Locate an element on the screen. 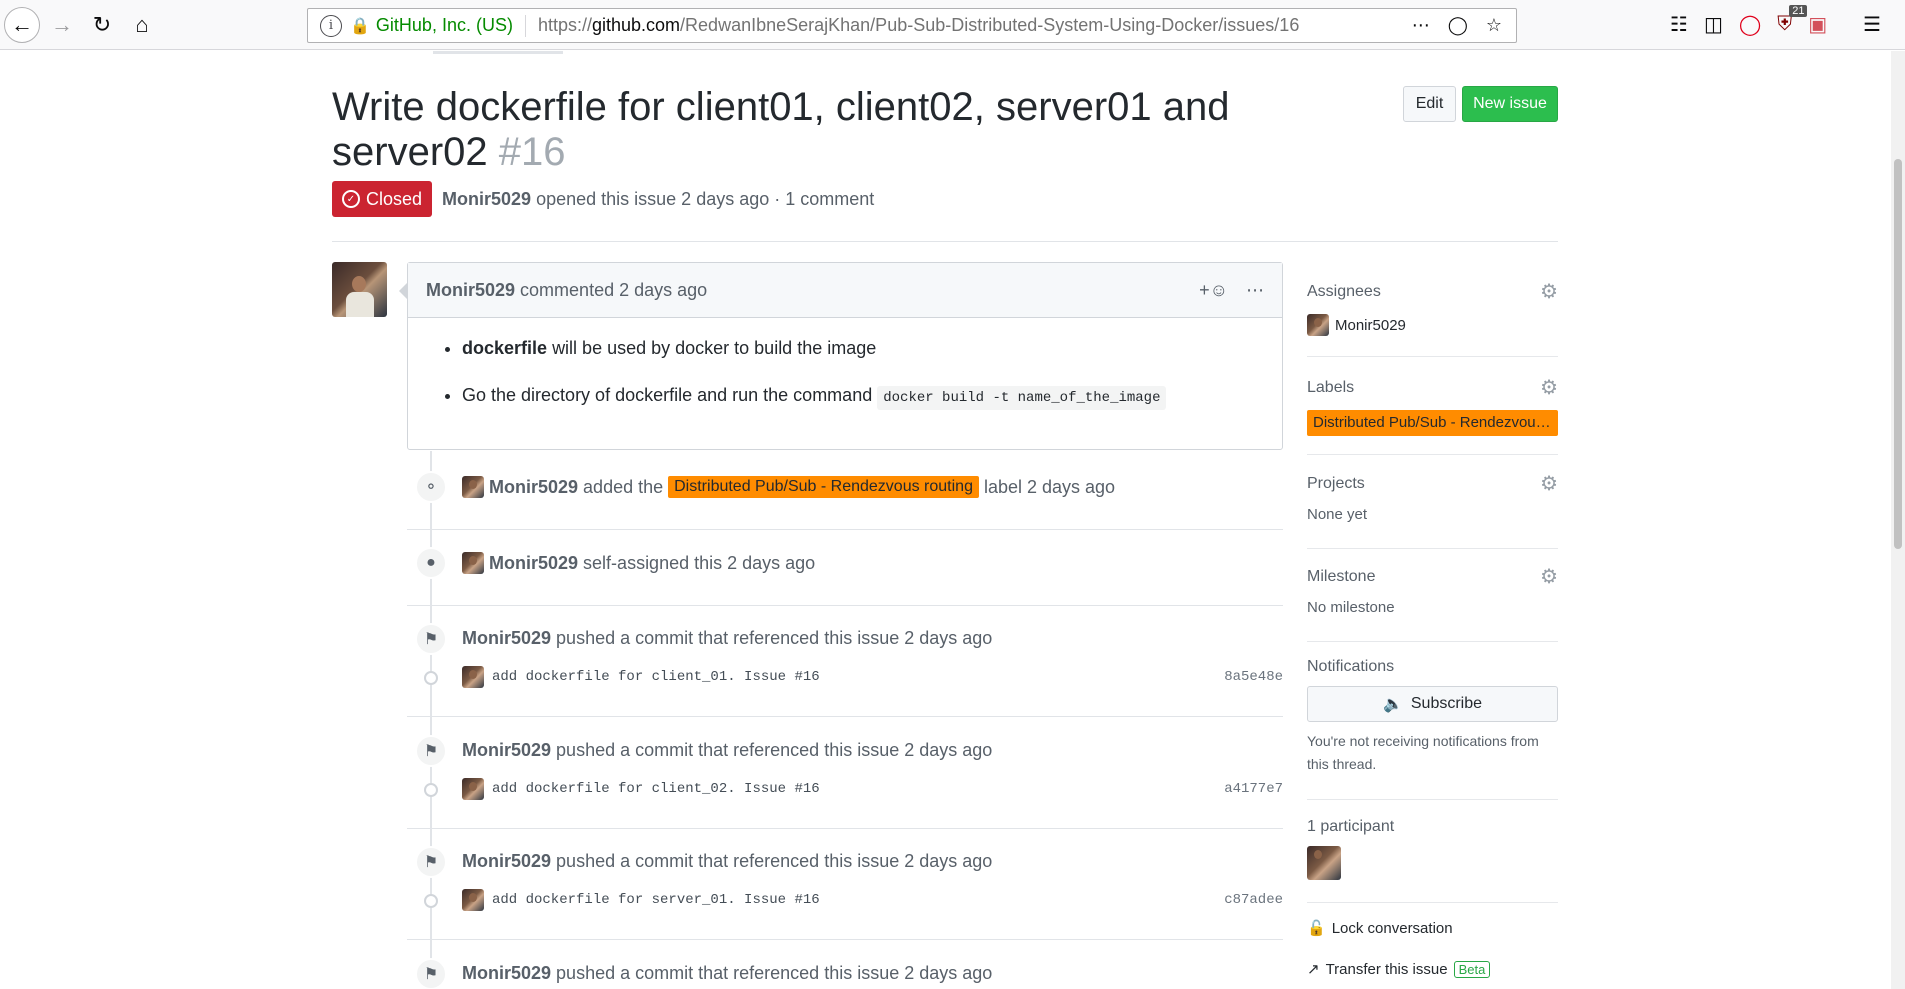  commit-message: add dockerfile for client_01. Issue #16 is located at coordinates (656, 677).